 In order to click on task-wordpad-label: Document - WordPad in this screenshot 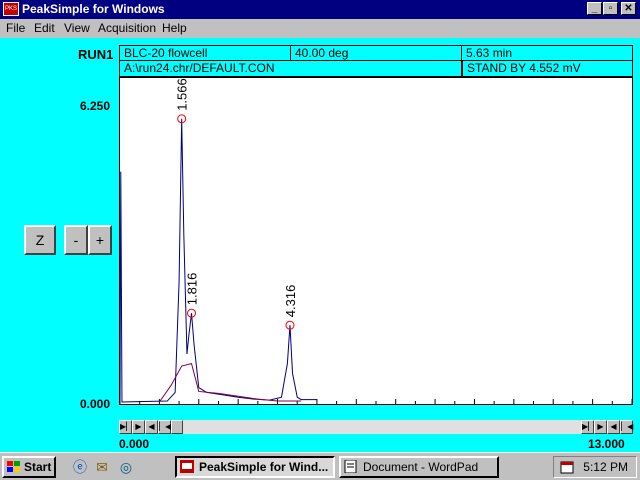, I will do `click(421, 467)`.